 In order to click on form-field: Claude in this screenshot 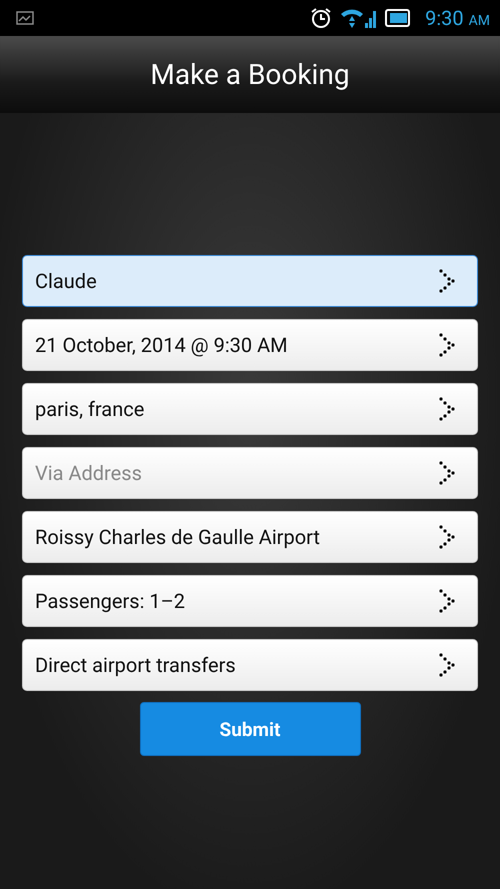, I will do `click(250, 281)`.